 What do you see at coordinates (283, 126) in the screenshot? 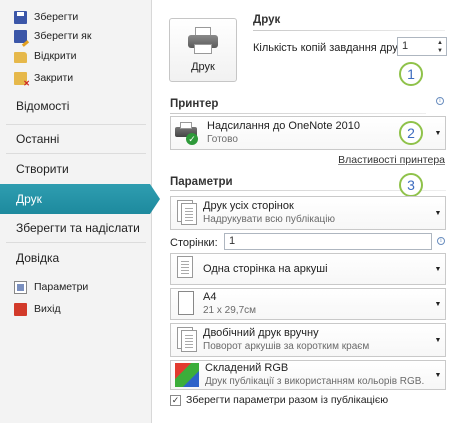
I see `printer-name: Надсилання до OneNote 2010` at bounding box center [283, 126].